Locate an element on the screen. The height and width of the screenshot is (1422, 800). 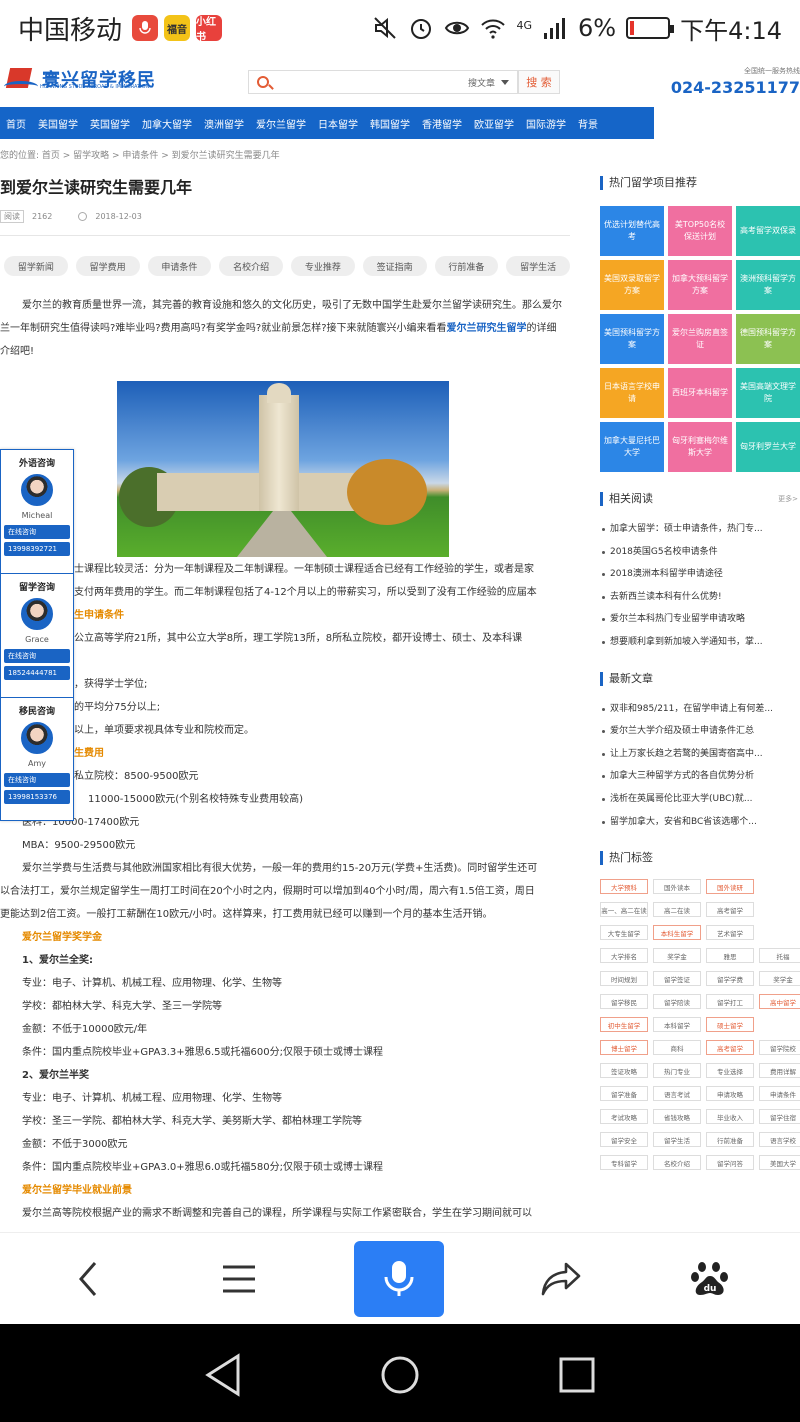
related-more-link: 更多> is located at coordinates (788, 499).